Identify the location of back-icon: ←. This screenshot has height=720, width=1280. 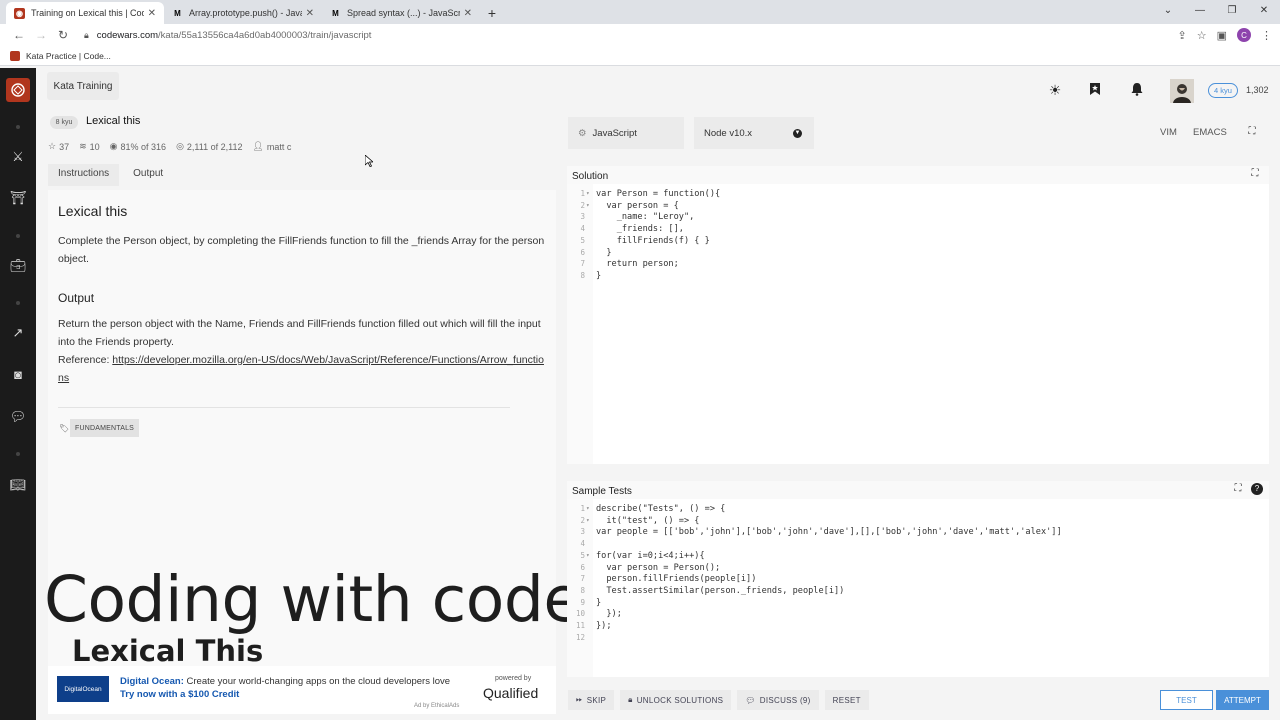
(19, 35).